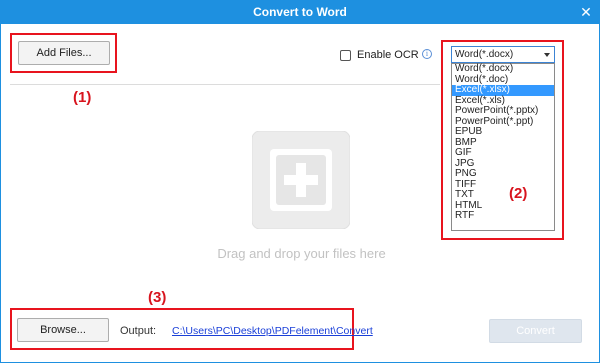  What do you see at coordinates (345, 55) in the screenshot?
I see `enable-ocr-checkbox` at bounding box center [345, 55].